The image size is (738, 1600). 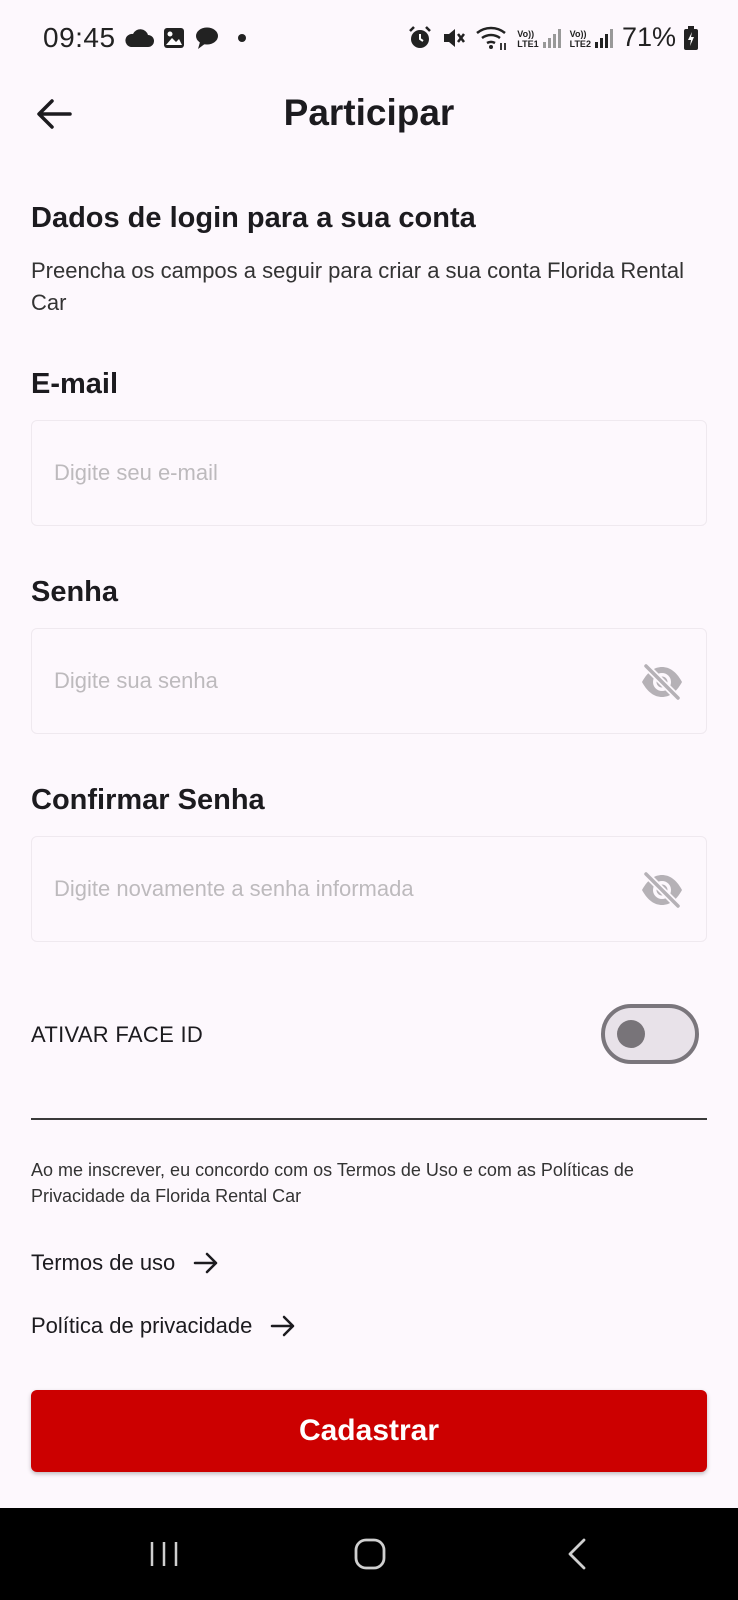 I want to click on face-id-toggle, so click(x=650, y=1034).